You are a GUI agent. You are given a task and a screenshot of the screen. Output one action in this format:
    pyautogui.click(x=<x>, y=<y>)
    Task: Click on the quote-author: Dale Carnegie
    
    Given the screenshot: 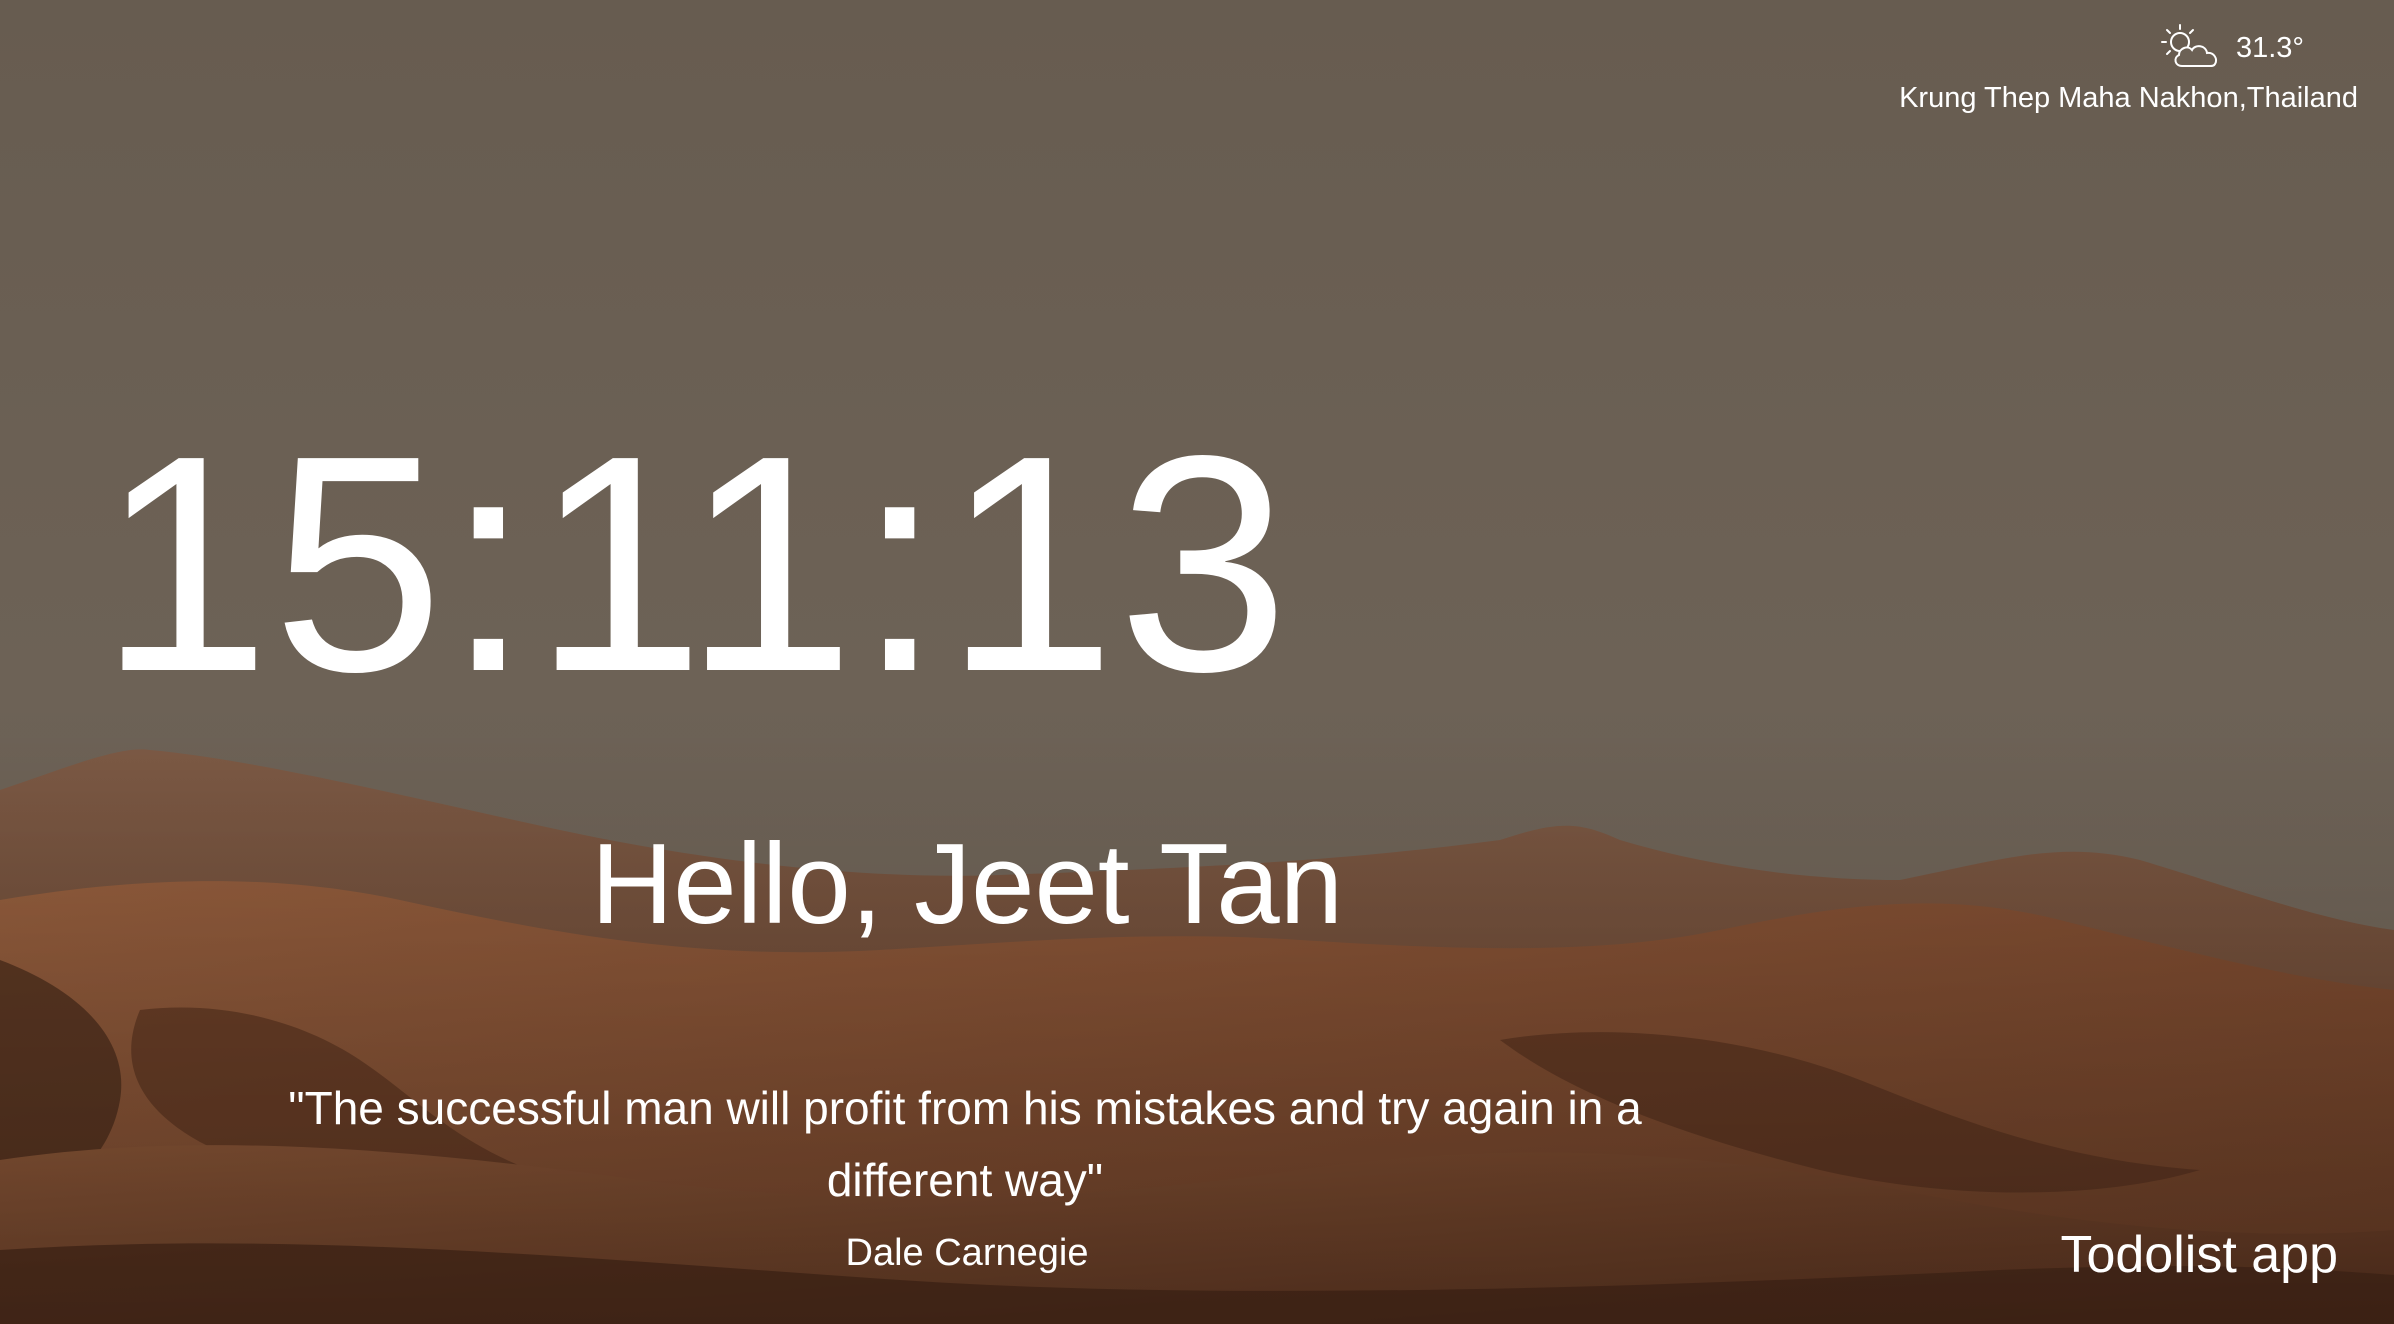 What is the action you would take?
    pyautogui.click(x=967, y=1253)
    